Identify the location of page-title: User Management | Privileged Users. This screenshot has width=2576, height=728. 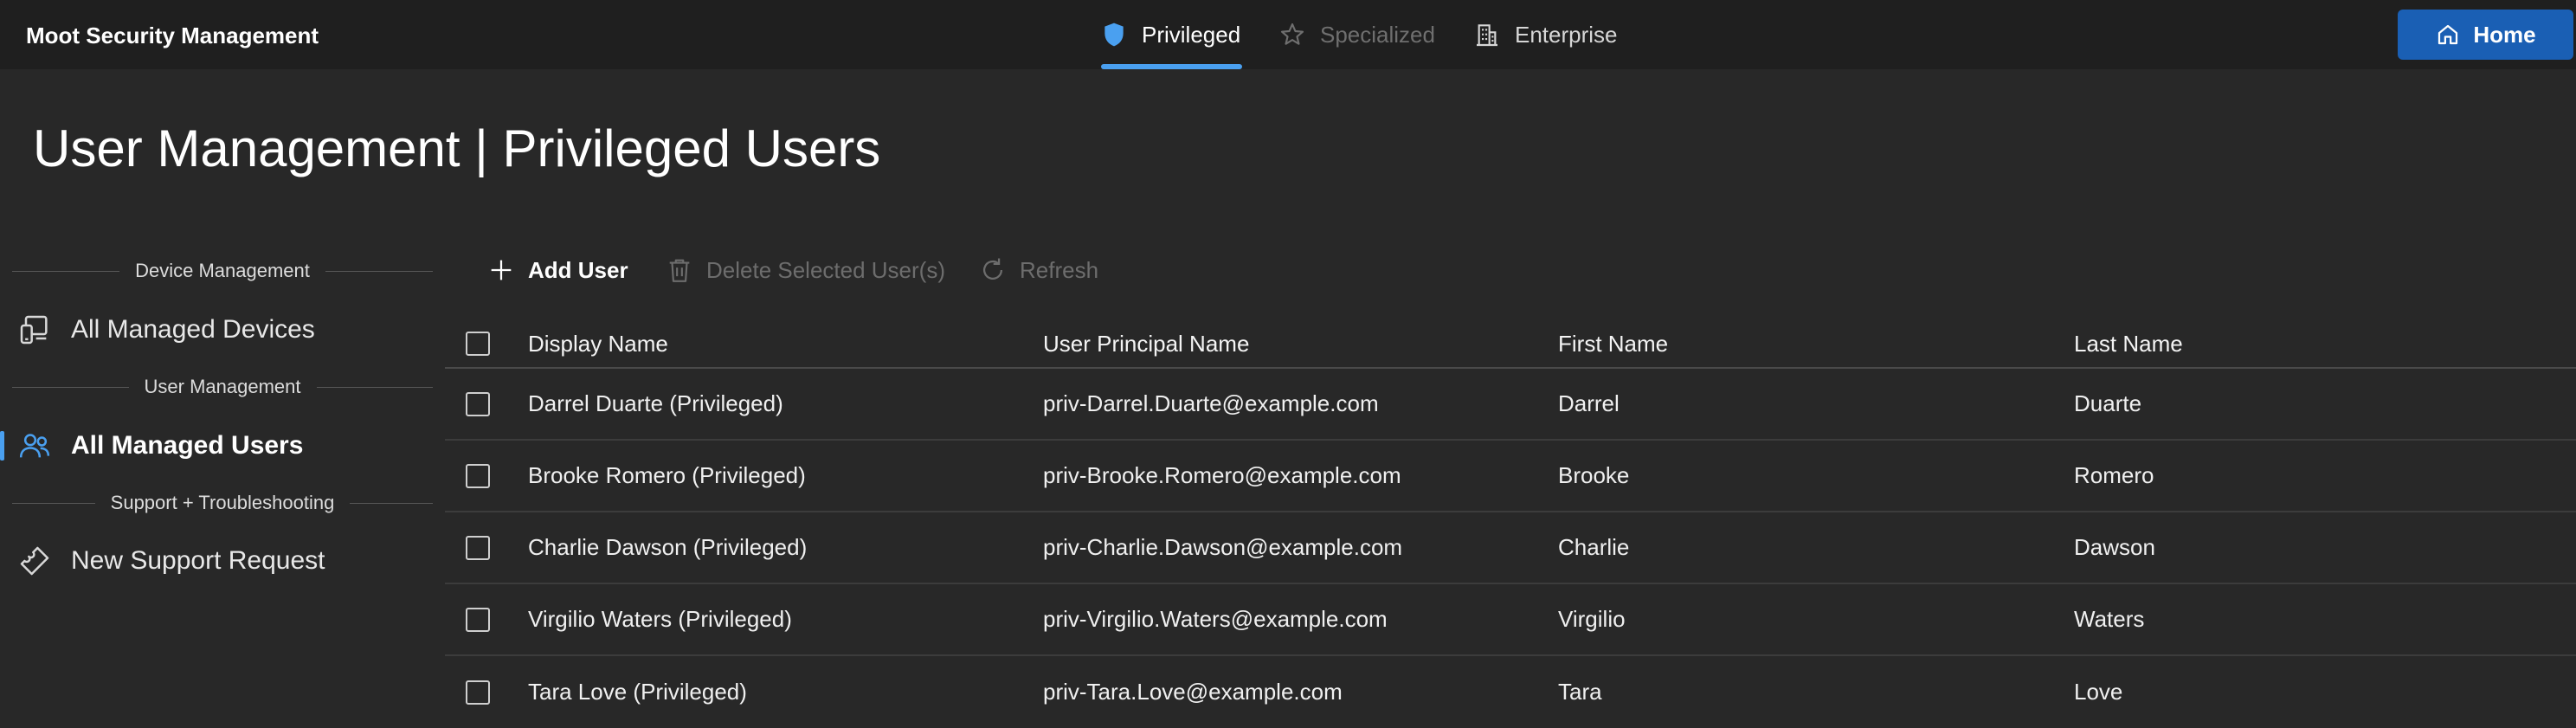
(457, 148).